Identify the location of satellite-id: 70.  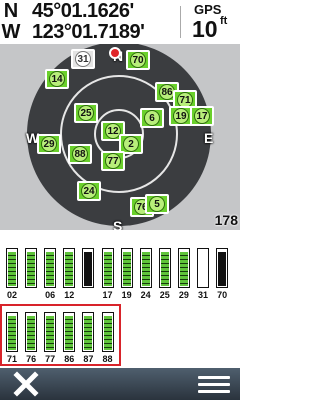
(138, 60).